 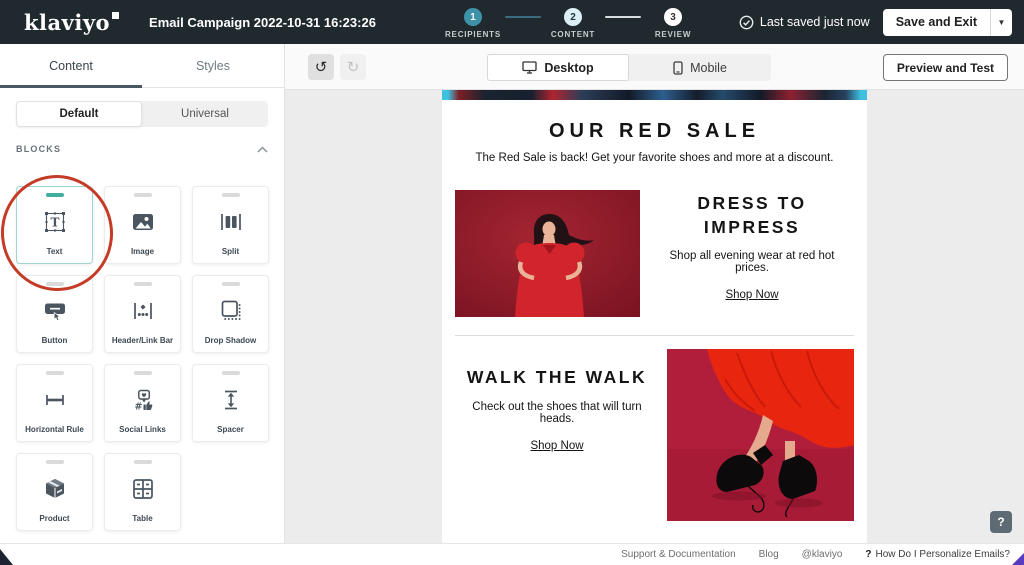 What do you see at coordinates (116, 15) in the screenshot?
I see `klaviyo-logo-flag-icon` at bounding box center [116, 15].